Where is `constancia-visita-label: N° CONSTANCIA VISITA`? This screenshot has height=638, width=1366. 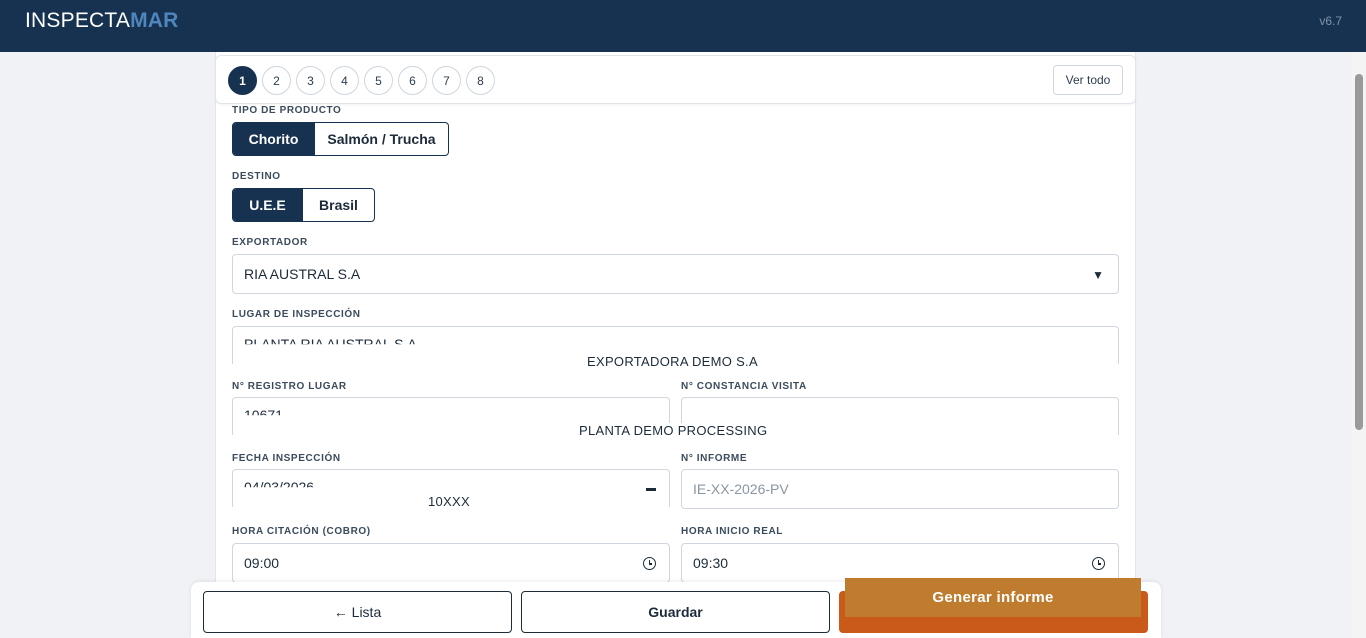
constancia-visita-label: N° CONSTANCIA VISITA is located at coordinates (744, 386).